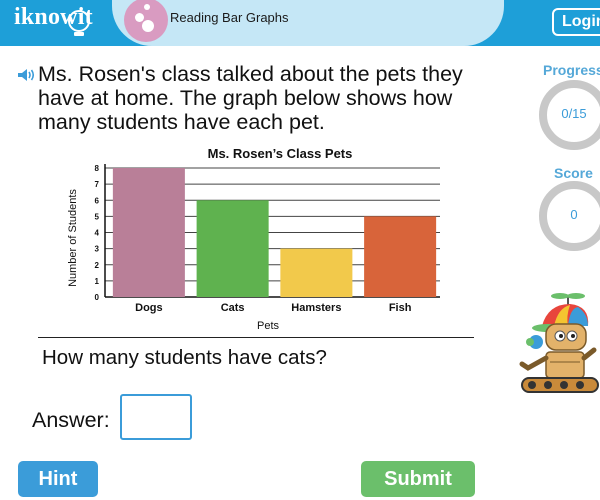  What do you see at coordinates (149, 308) in the screenshot?
I see `x-tick-label: Dogs` at bounding box center [149, 308].